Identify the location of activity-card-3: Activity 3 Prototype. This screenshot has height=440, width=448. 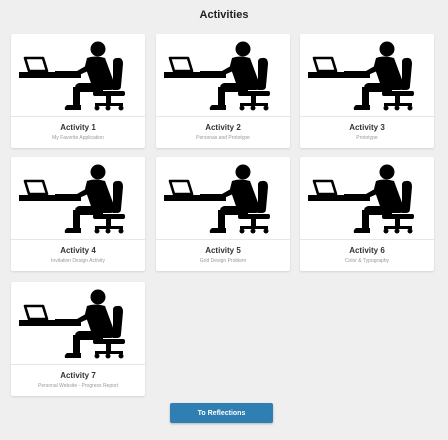
(367, 91).